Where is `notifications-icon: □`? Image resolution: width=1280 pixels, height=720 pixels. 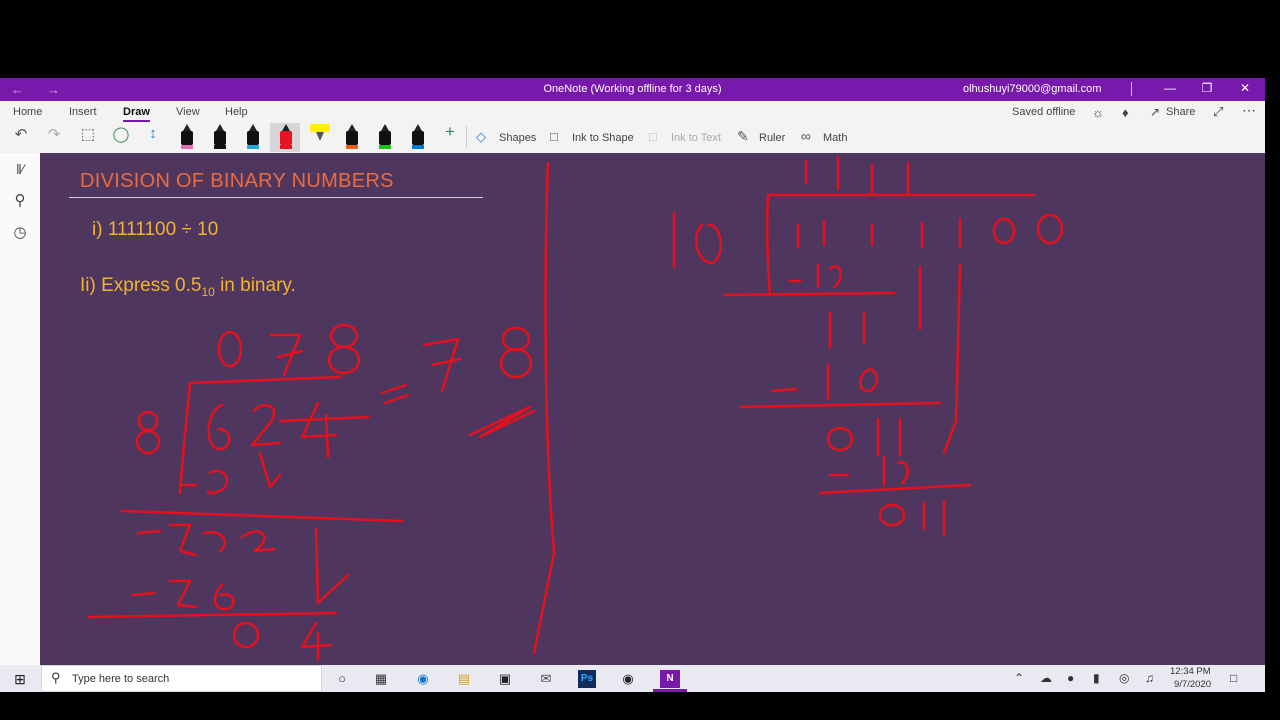 notifications-icon: □ is located at coordinates (1233, 678).